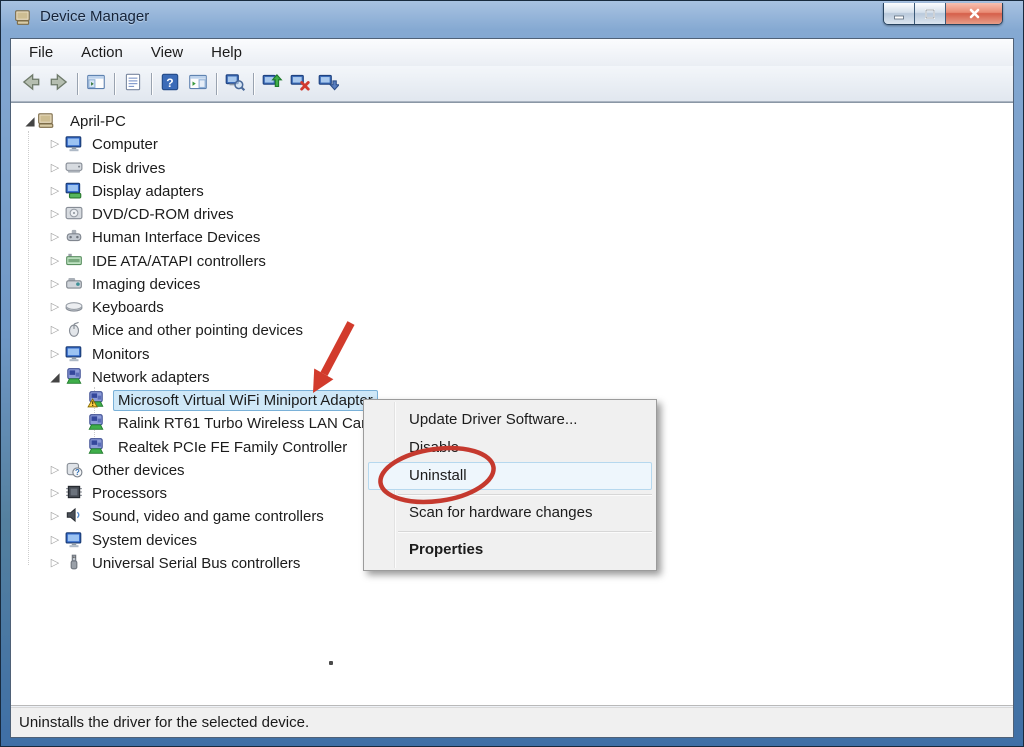 This screenshot has width=1024, height=747. I want to click on other-device-icon: ?, so click(74, 469).